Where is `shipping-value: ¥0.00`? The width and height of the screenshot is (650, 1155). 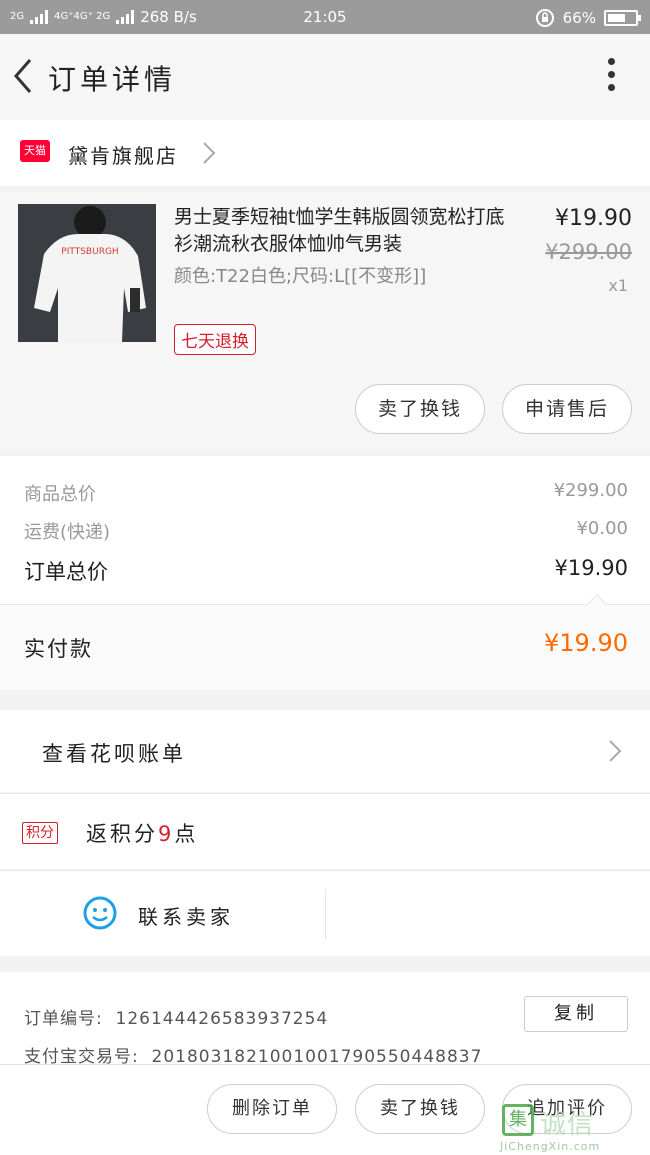
shipping-value: ¥0.00 is located at coordinates (602, 528).